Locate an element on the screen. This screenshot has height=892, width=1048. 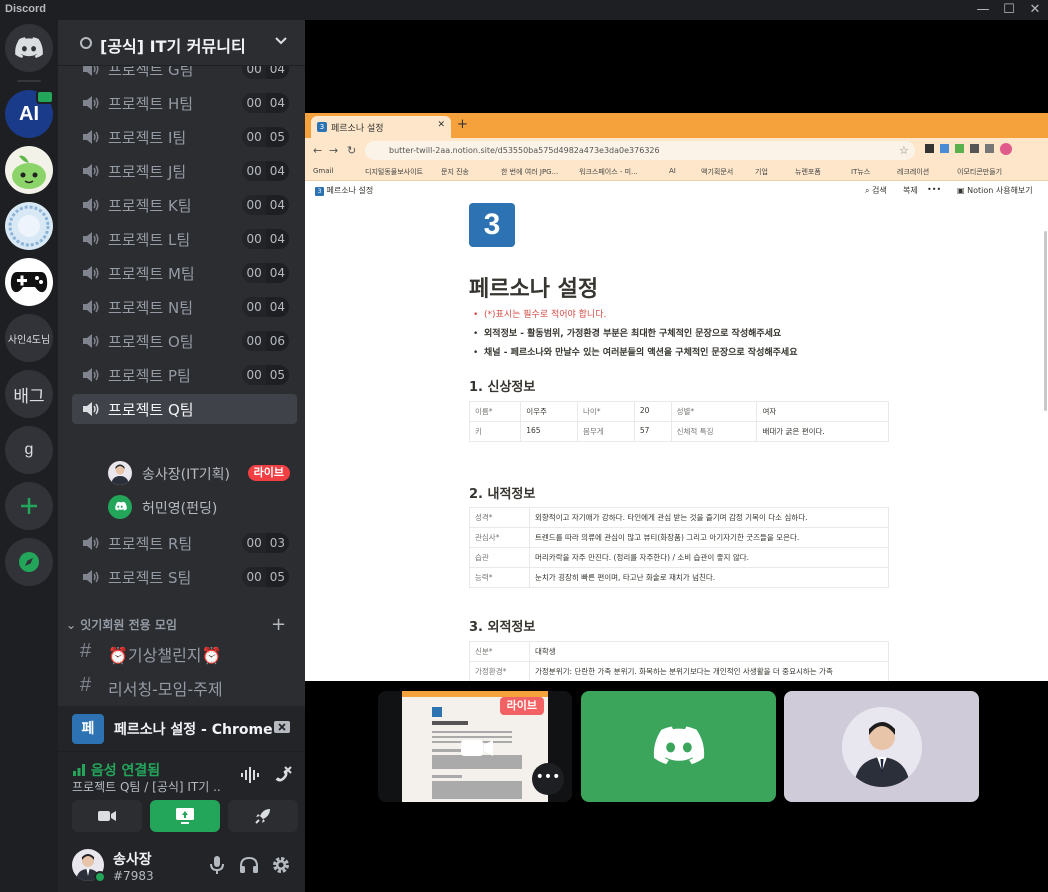
bookmark-item: AI is located at coordinates (672, 171).